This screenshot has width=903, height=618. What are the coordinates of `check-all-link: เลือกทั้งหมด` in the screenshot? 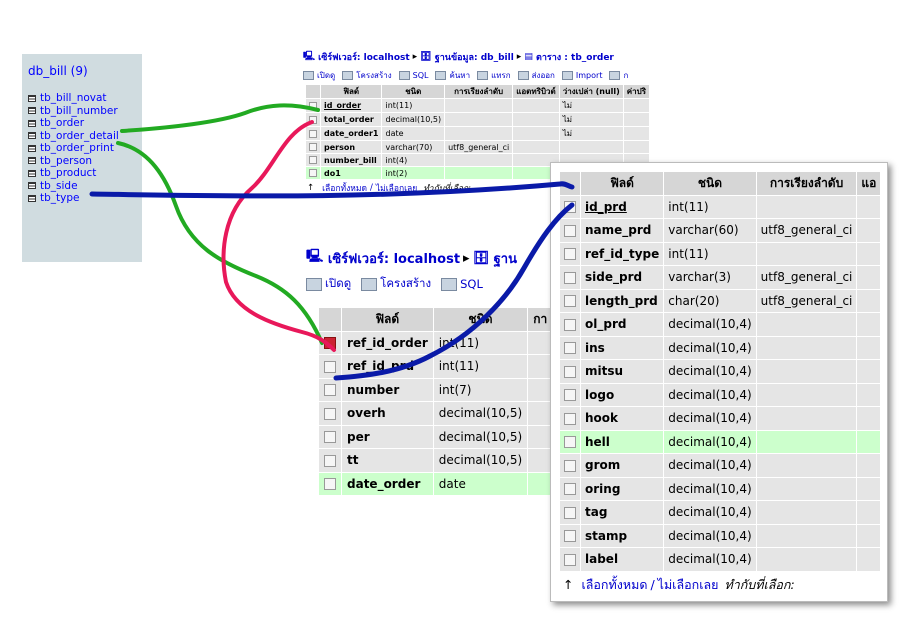 It's located at (614, 585).